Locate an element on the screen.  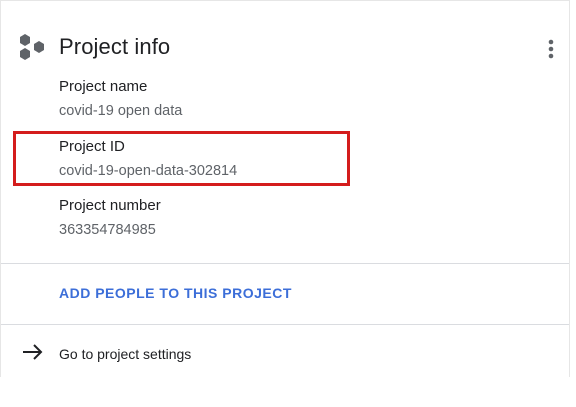
field-value: covid-19 open data is located at coordinates (121, 111).